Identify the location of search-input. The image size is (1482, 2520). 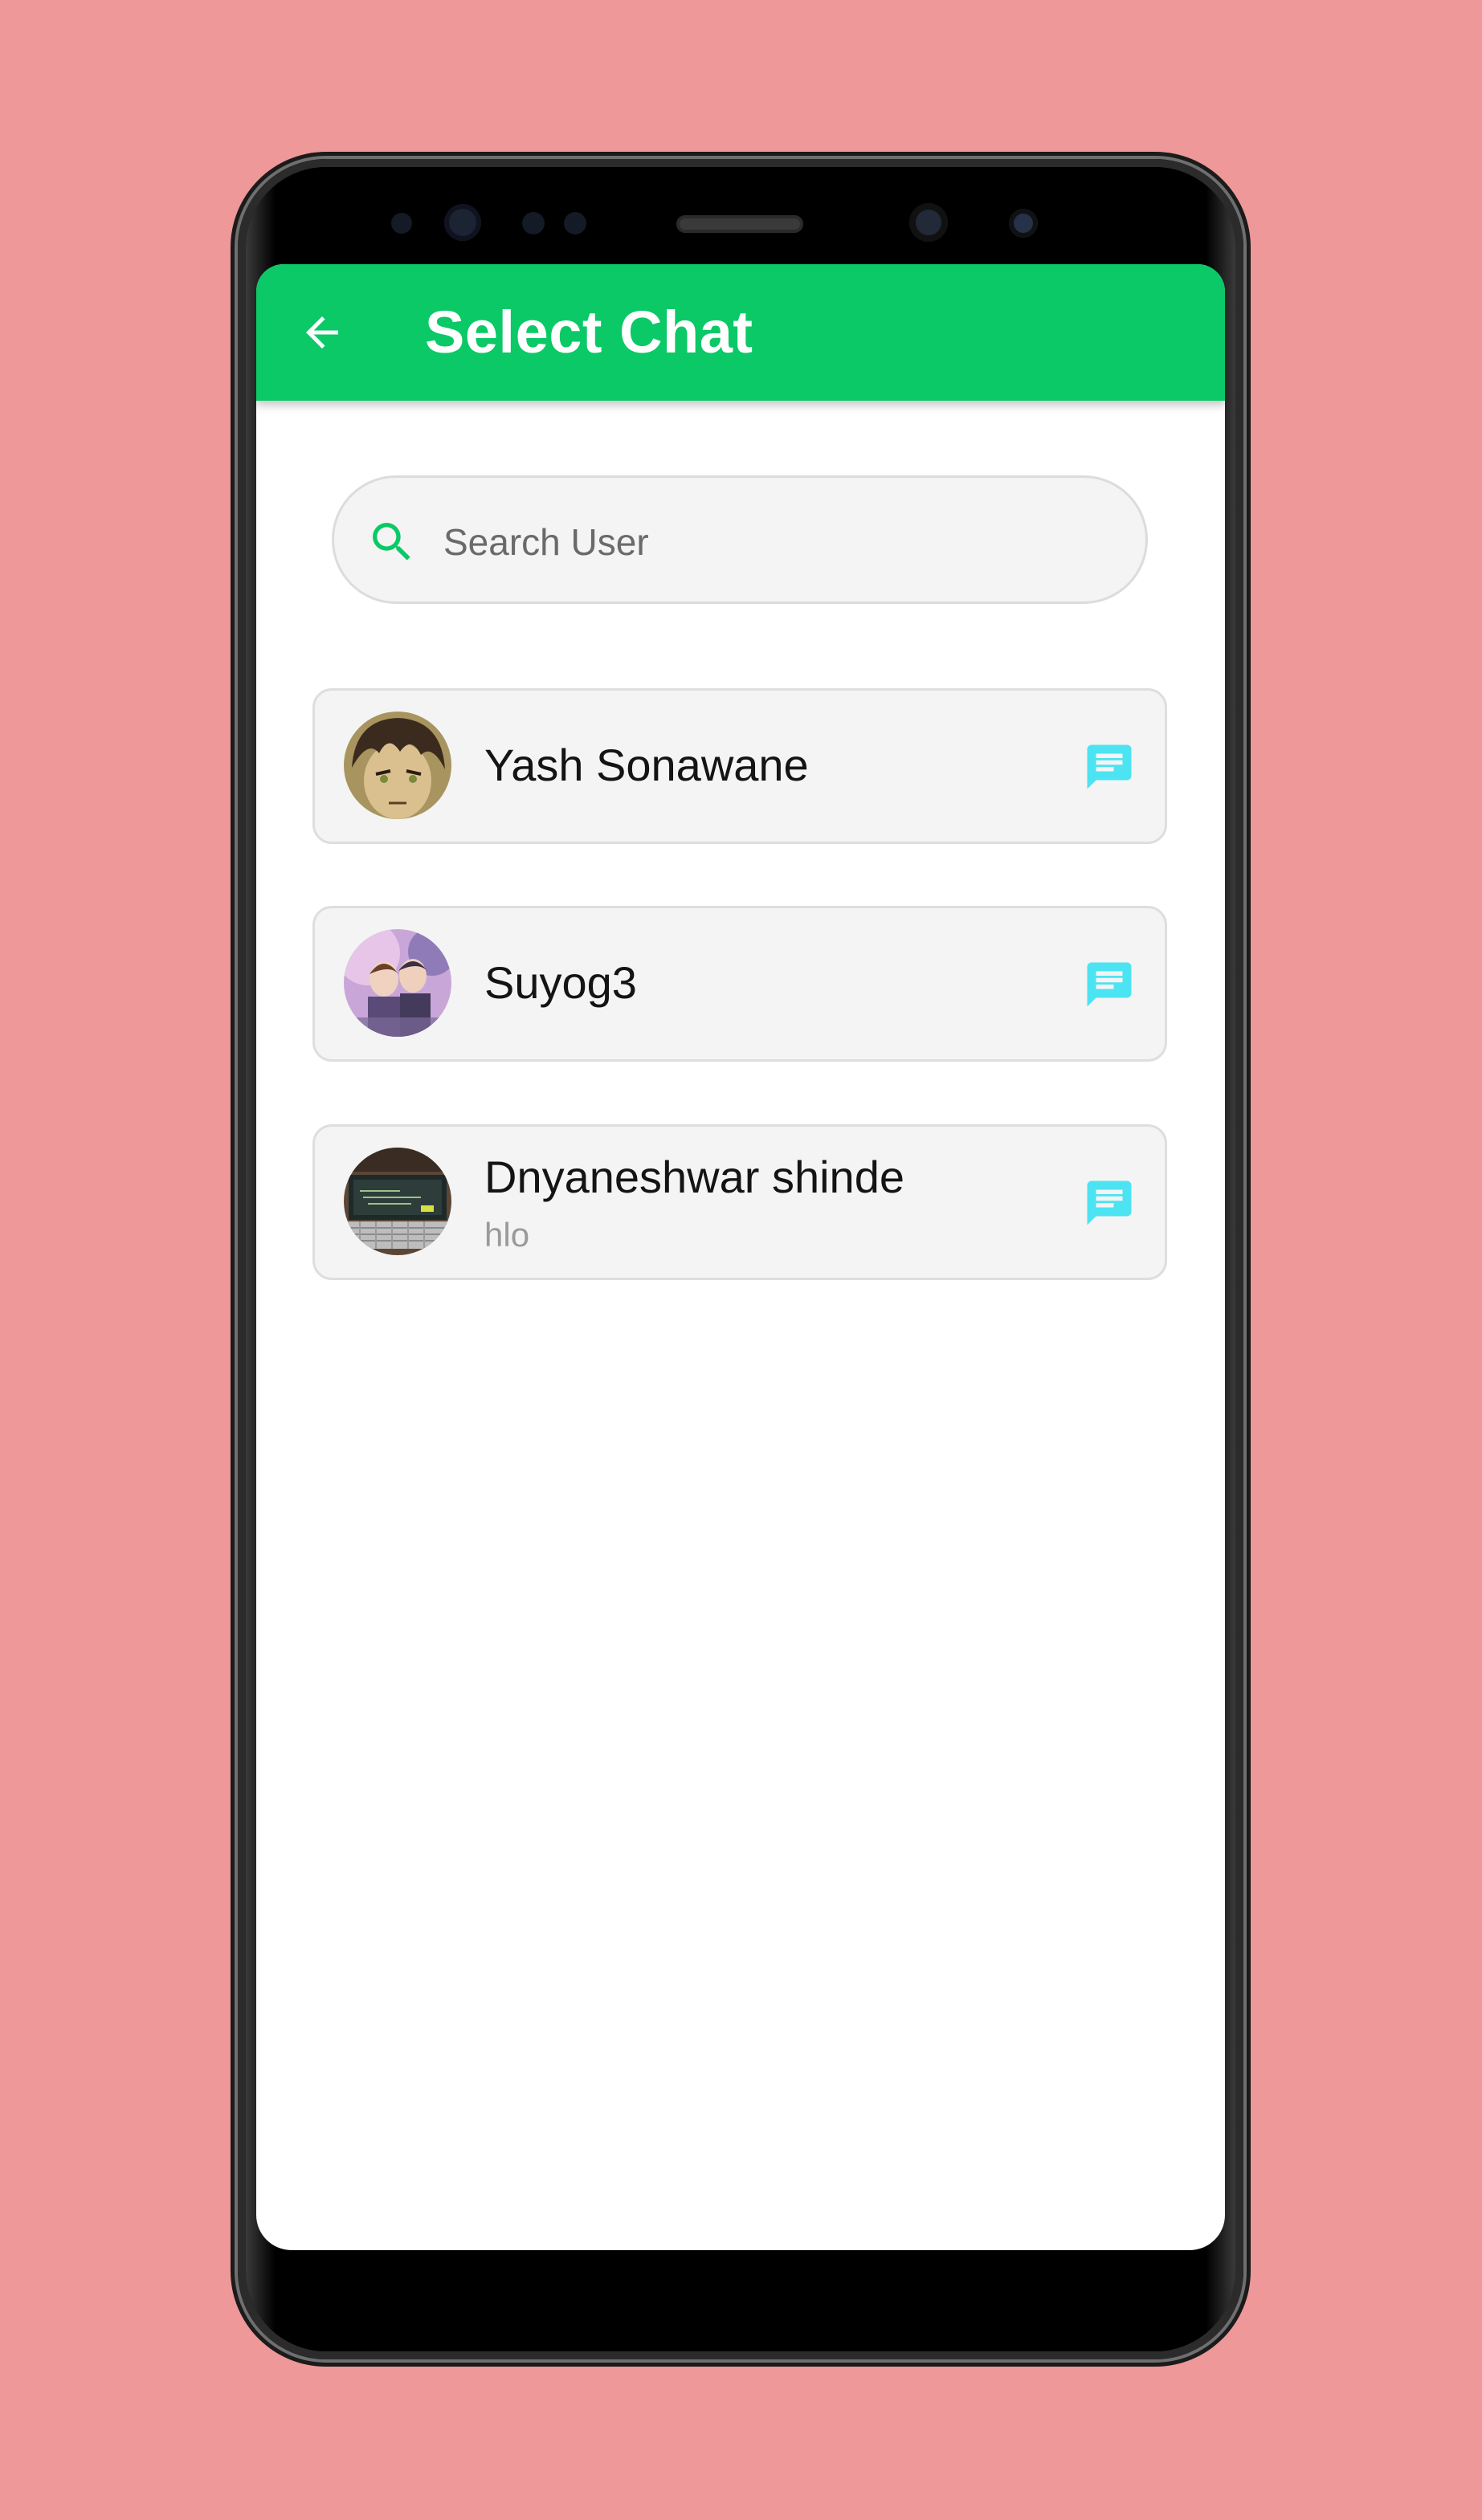
(777, 542).